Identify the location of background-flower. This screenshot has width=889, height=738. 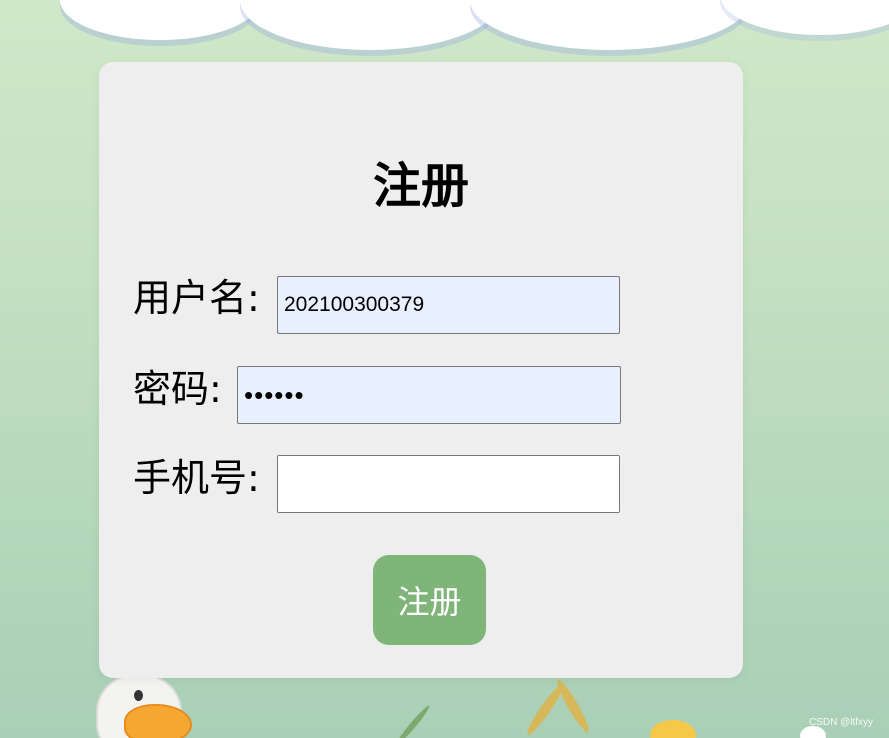
(673, 729).